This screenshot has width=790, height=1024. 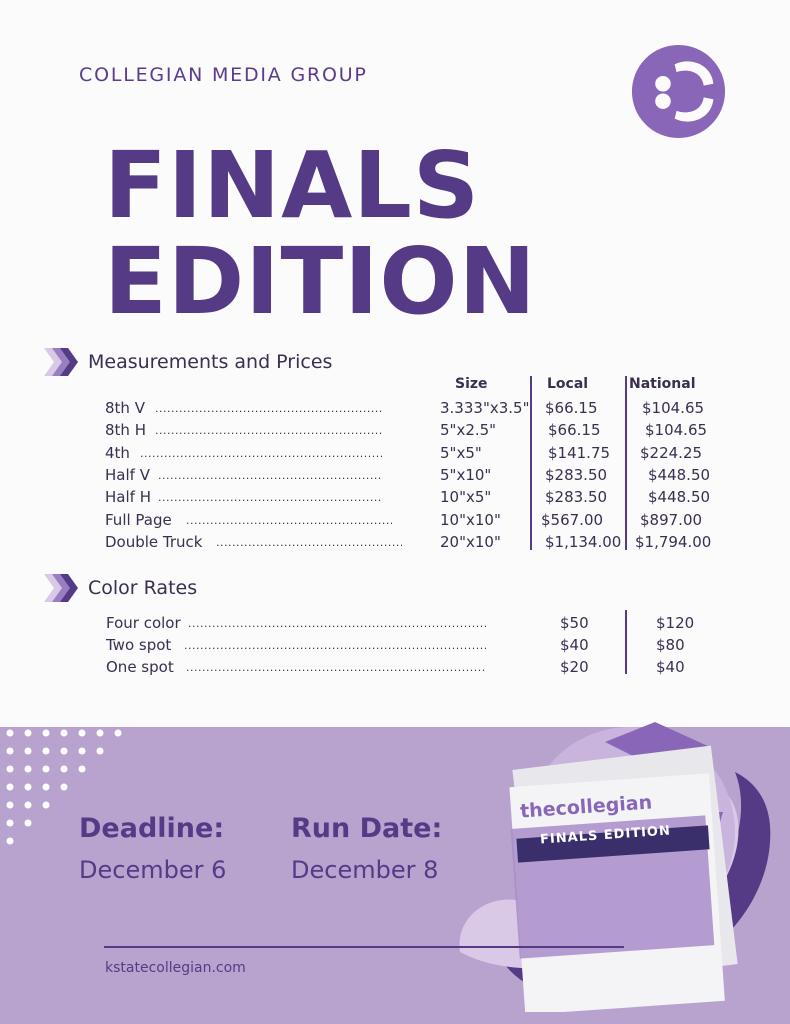 I want to click on deadline-value: December 6, so click(x=153, y=870).